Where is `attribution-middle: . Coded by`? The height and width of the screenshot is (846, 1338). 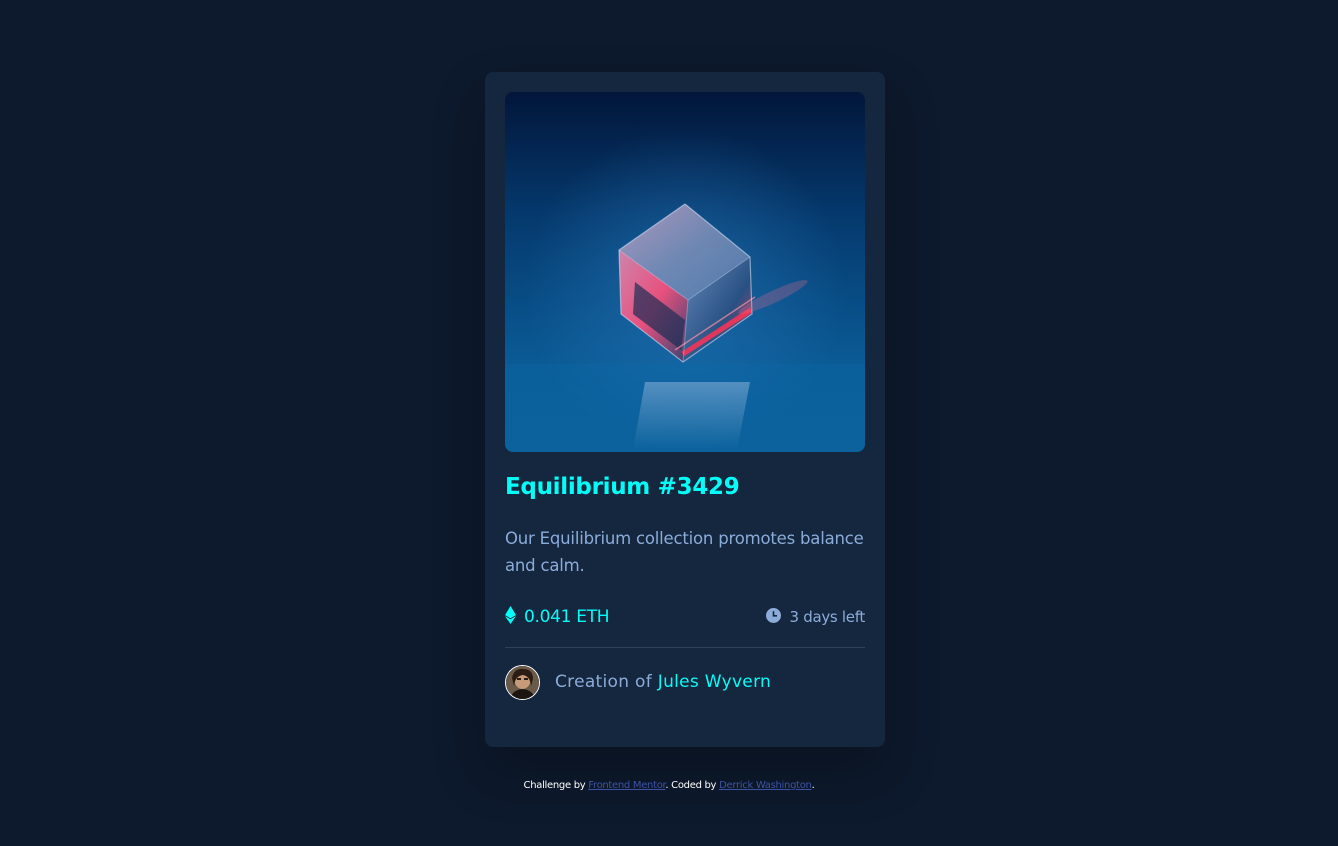
attribution-middle: . Coded by is located at coordinates (691, 785).